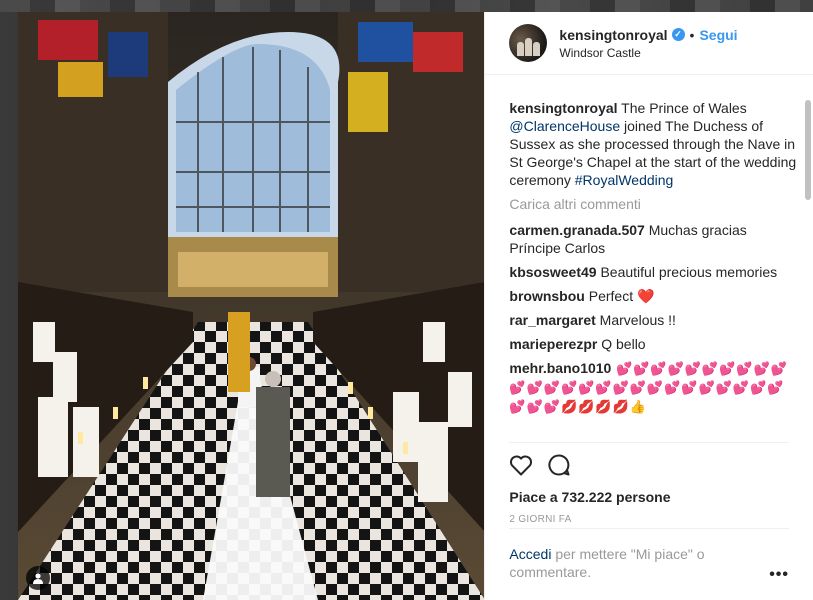 The image size is (813, 600). I want to click on comment-username: kbsosweet49, so click(552, 272).